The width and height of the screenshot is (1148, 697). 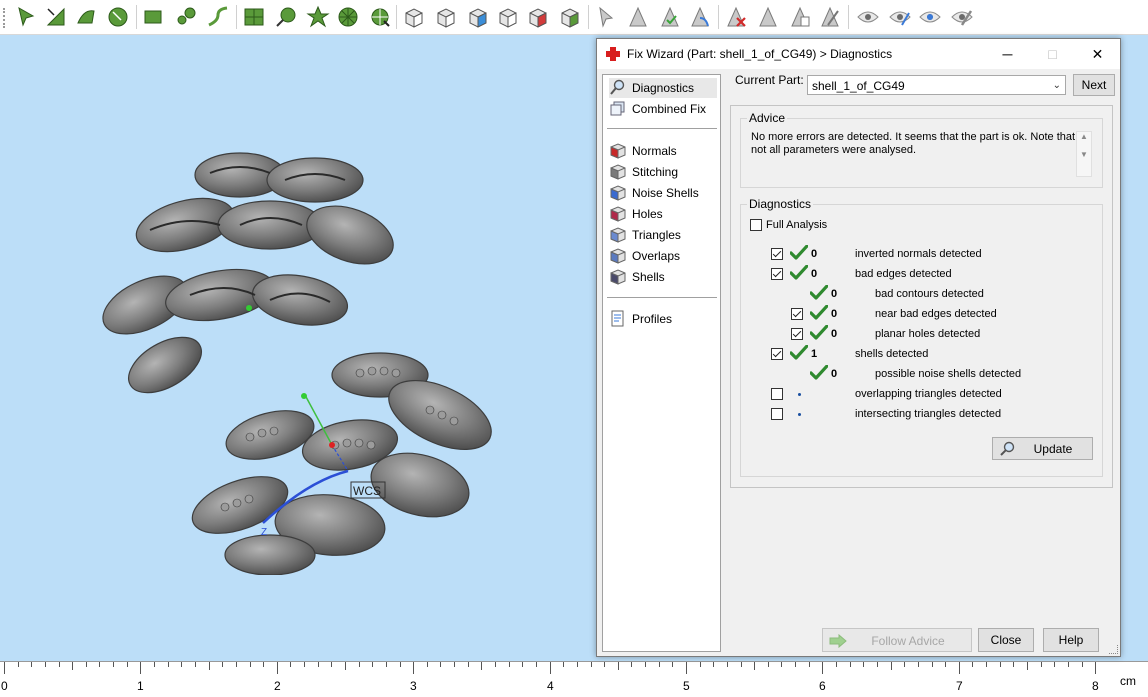 What do you see at coordinates (936, 85) in the screenshot?
I see `current-part-select: shell_1_of_CG49 ⌄` at bounding box center [936, 85].